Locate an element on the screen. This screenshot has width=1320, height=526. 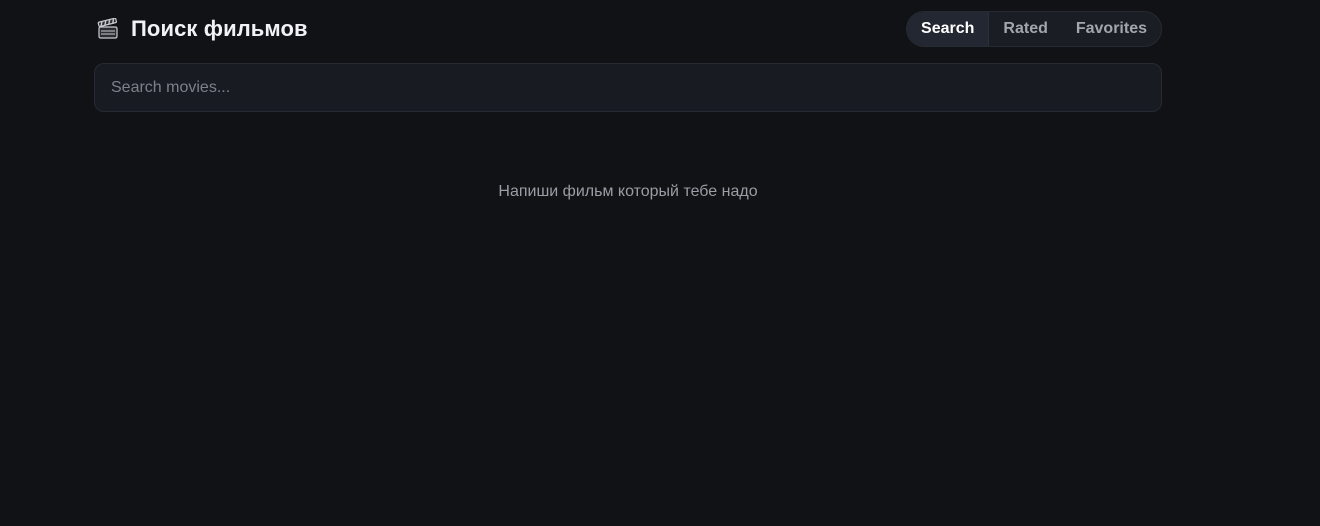
empty-state-message: Напиши фильм который тебе надо is located at coordinates (628, 191).